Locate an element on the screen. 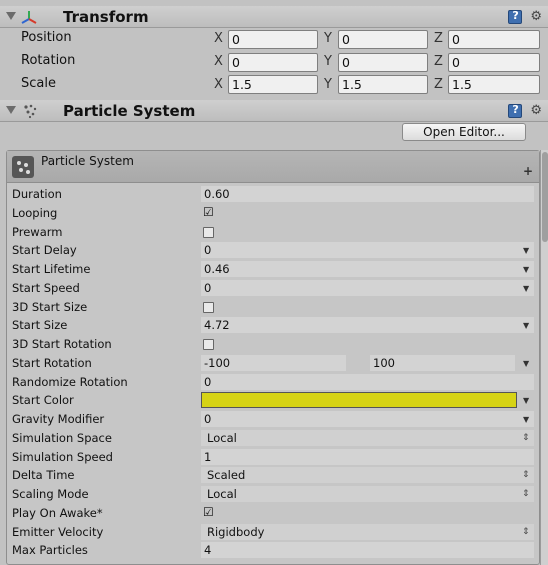  looping-checkbox: ☑ is located at coordinates (208, 212).